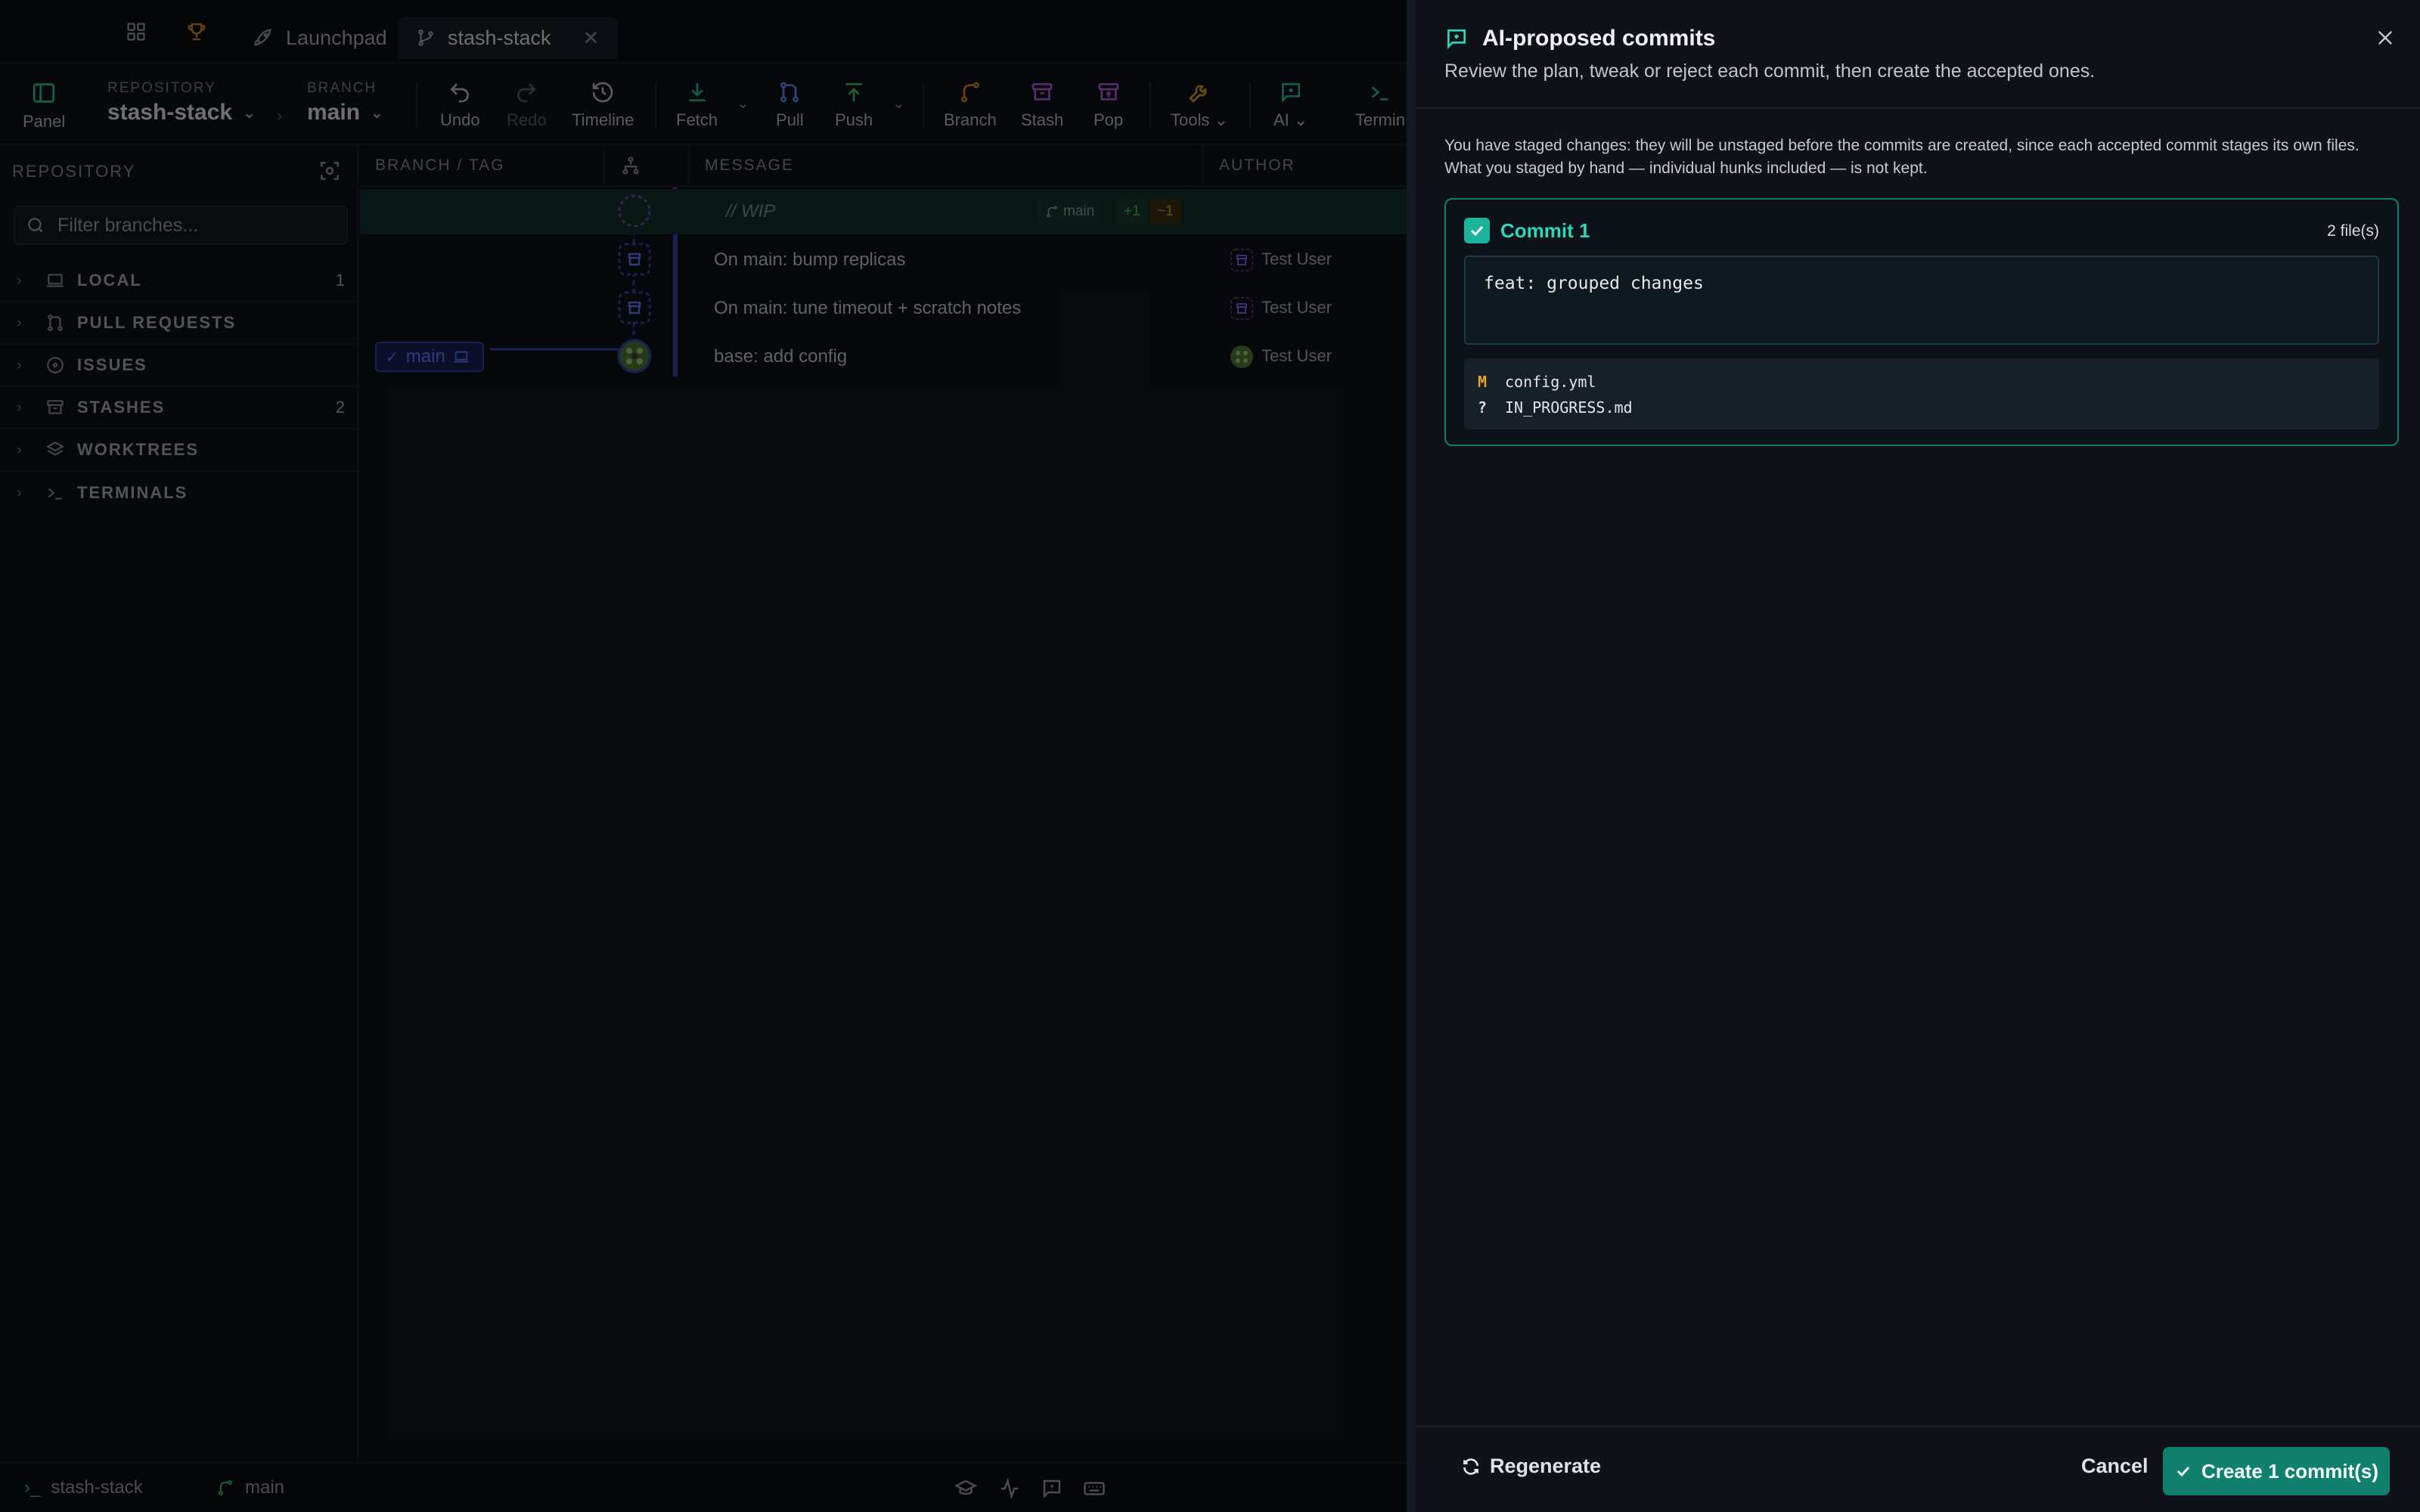  Describe the element at coordinates (197, 32) in the screenshot. I see `trophy-icon` at that location.